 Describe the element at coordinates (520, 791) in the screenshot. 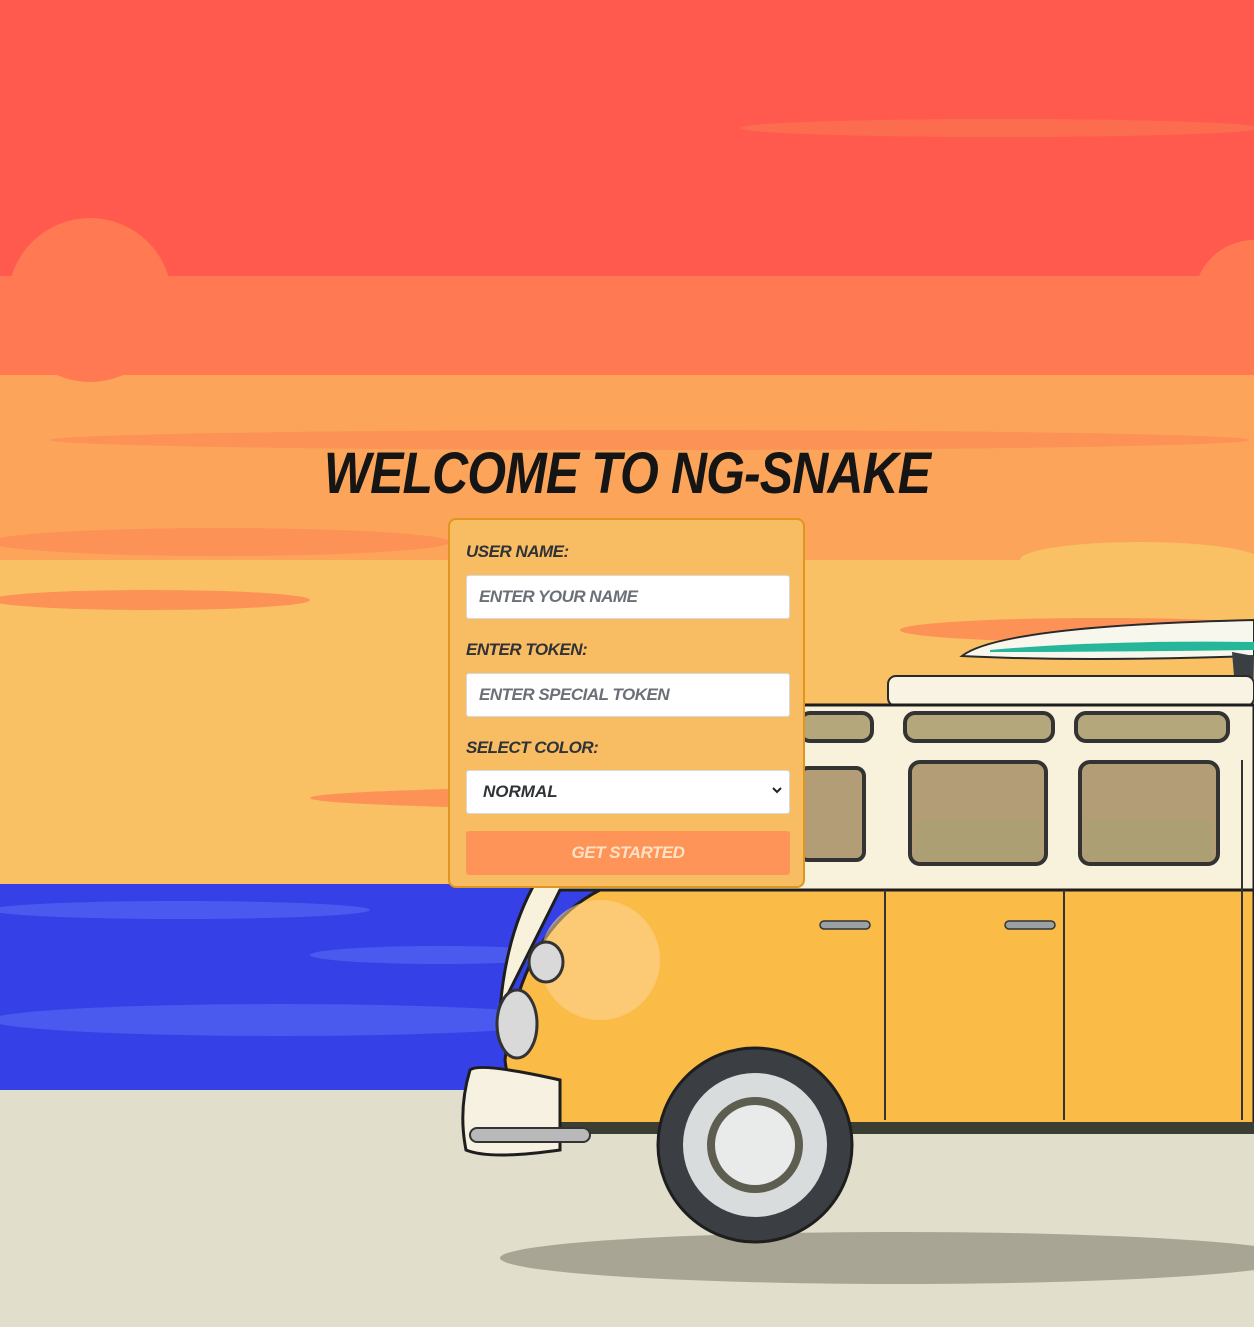

I see `color-select-value: Normal` at that location.